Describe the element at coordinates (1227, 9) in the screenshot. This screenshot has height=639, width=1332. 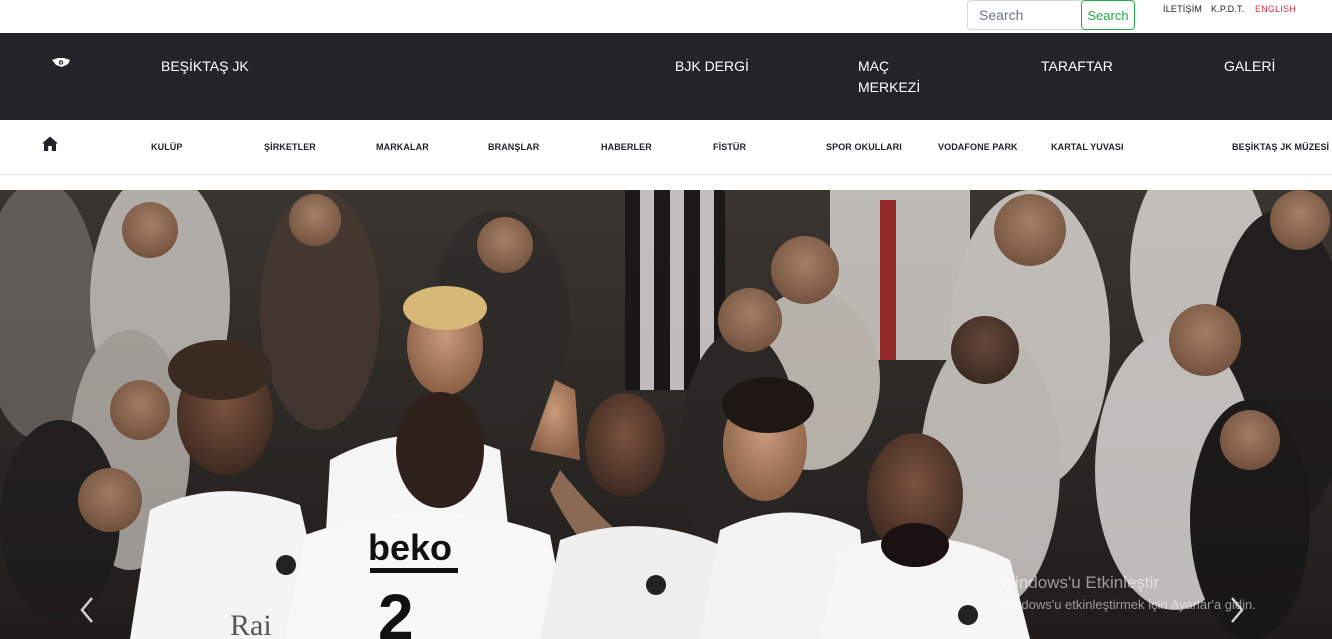
I see `kpdt-link: K.P.D.T.` at that location.